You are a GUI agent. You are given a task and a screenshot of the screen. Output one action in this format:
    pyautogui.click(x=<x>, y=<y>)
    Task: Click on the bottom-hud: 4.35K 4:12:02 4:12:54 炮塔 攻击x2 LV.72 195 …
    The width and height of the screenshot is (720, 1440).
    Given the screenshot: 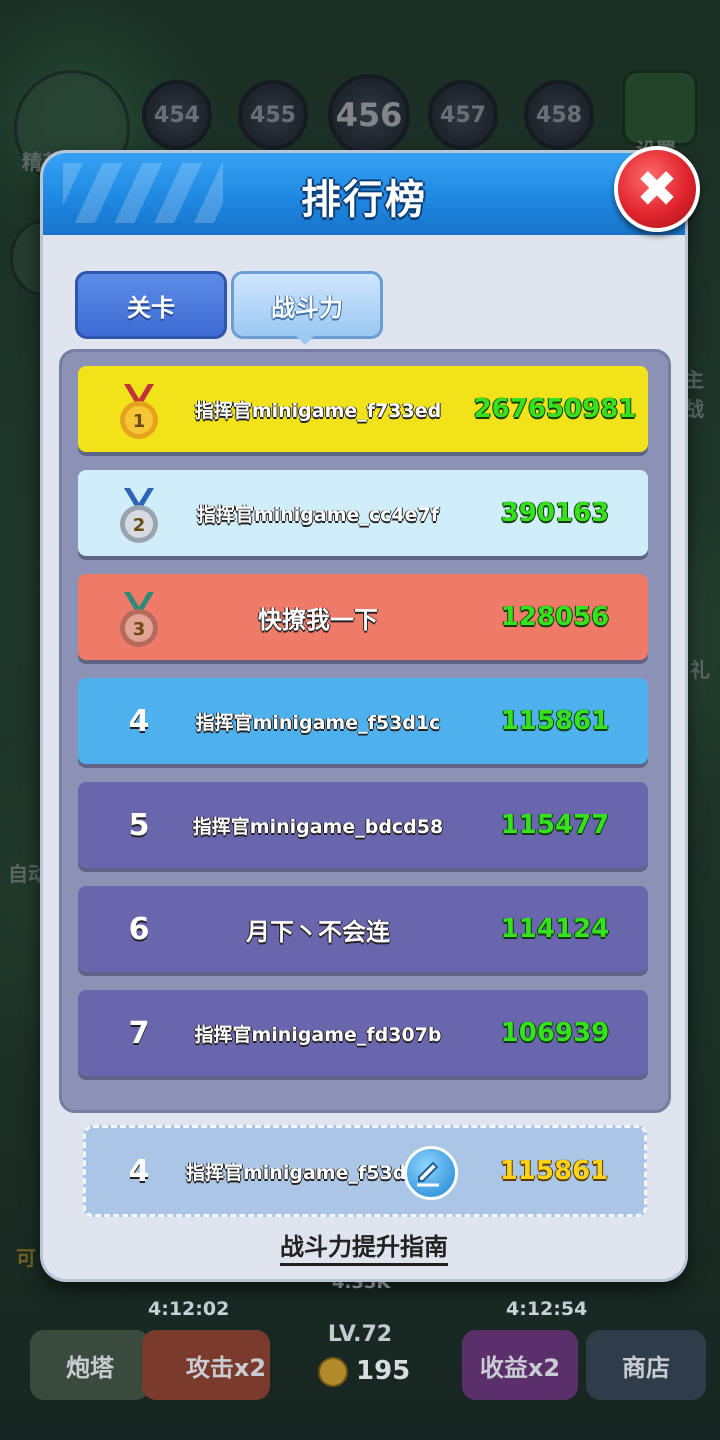 What is the action you would take?
    pyautogui.click(x=360, y=1355)
    